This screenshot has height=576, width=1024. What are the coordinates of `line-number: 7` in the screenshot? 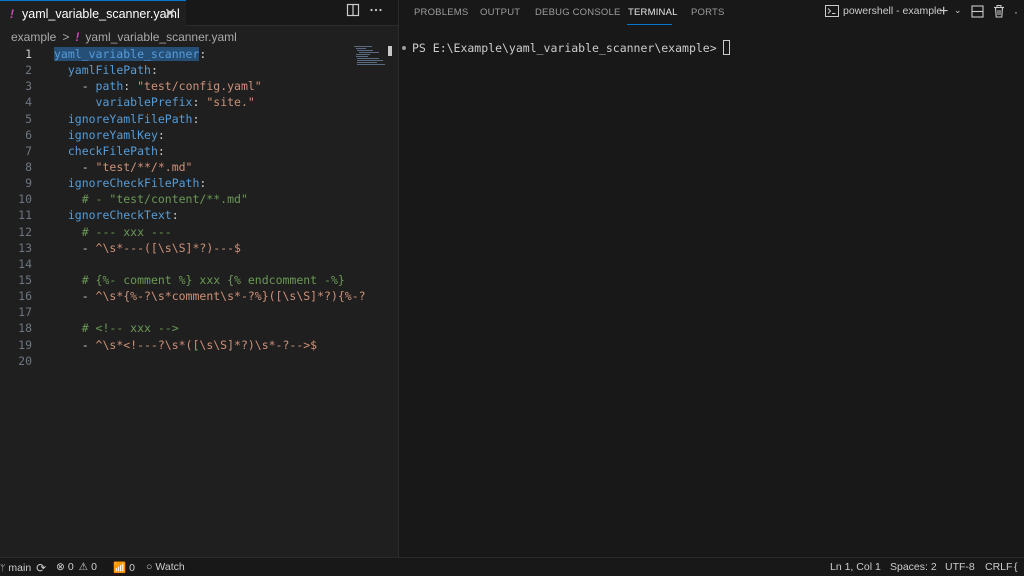 It's located at (28, 150).